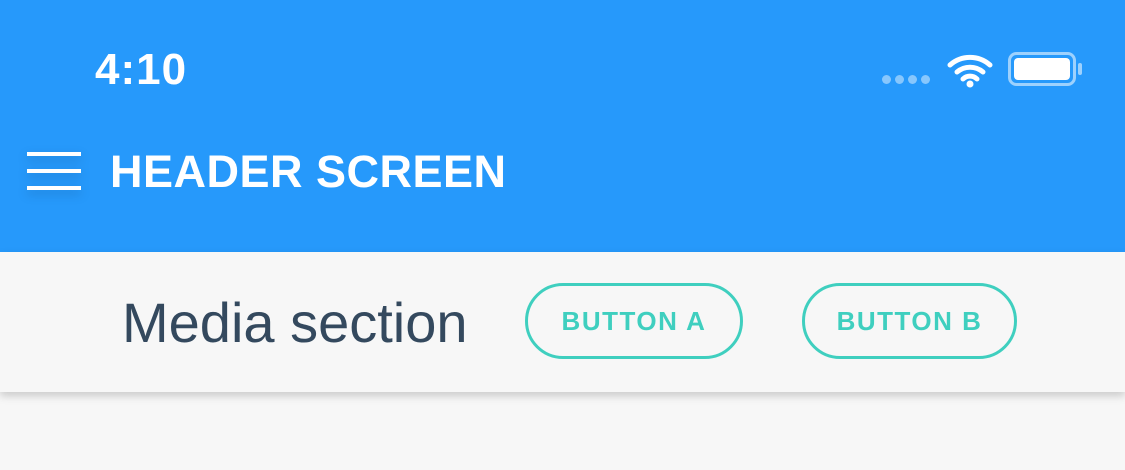 The width and height of the screenshot is (1125, 470). What do you see at coordinates (141, 69) in the screenshot?
I see `status-time: 4:10` at bounding box center [141, 69].